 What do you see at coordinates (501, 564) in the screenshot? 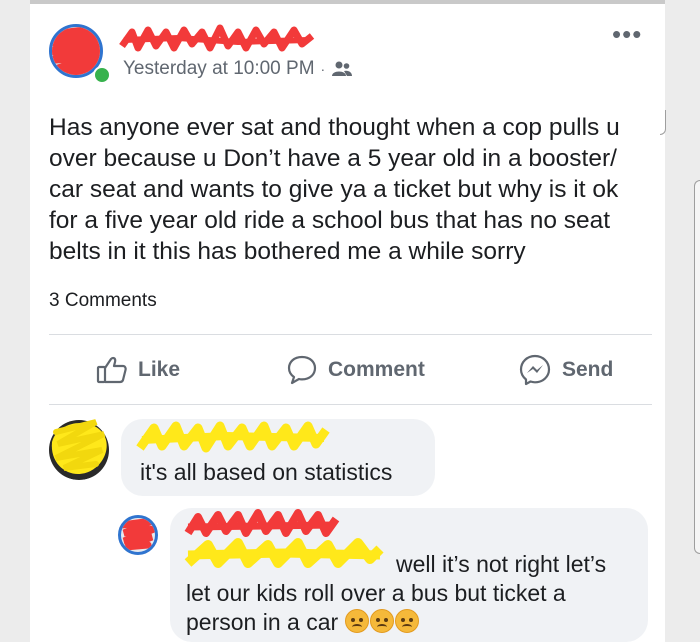
I see `reply-text-line-1: well it’s not right let’s` at bounding box center [501, 564].